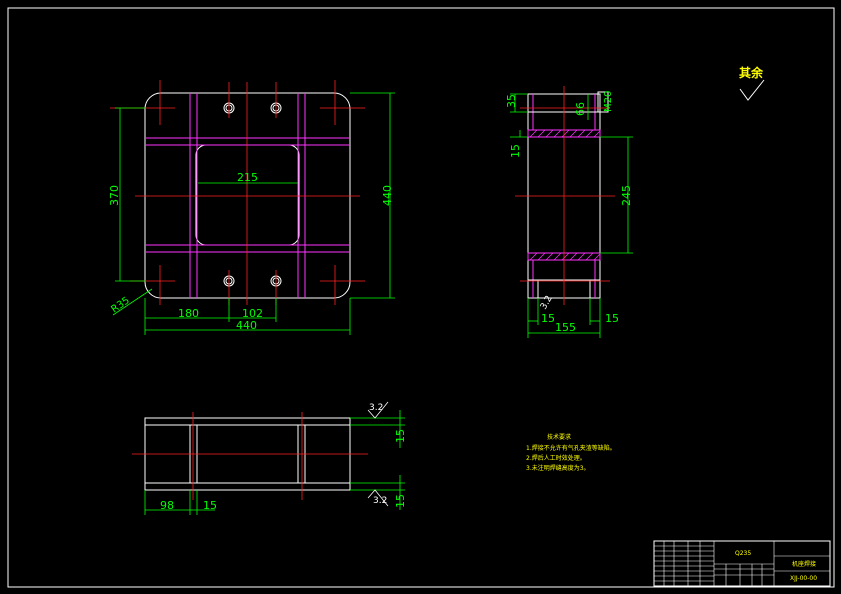  What do you see at coordinates (580, 109) in the screenshot?
I see `dim-66-label: 66` at bounding box center [580, 109].